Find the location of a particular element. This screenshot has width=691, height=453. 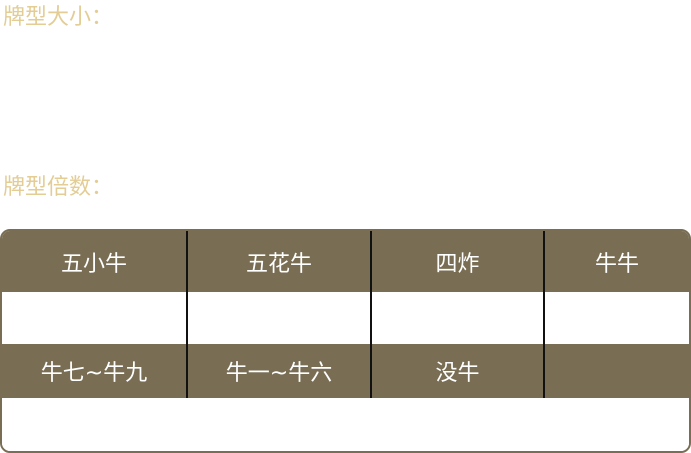

value-cell-five-flower-bull is located at coordinates (280, 318).